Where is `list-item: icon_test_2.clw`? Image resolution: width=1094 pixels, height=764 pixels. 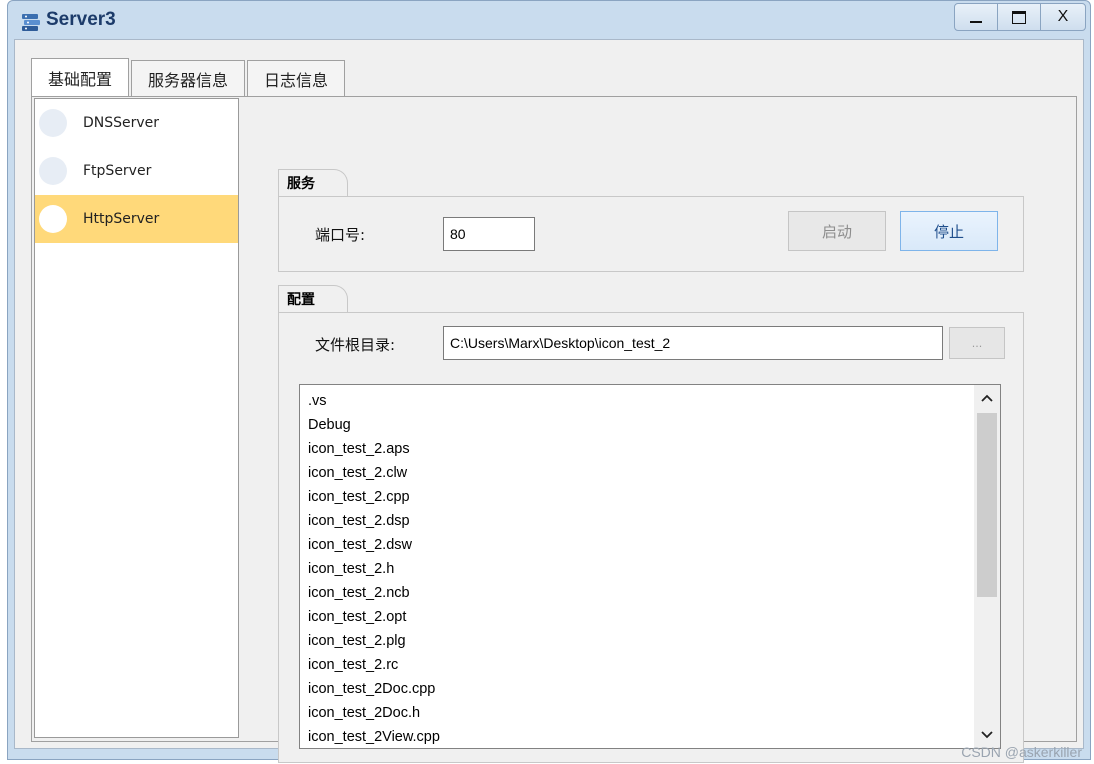 list-item: icon_test_2.clw is located at coordinates (374, 473).